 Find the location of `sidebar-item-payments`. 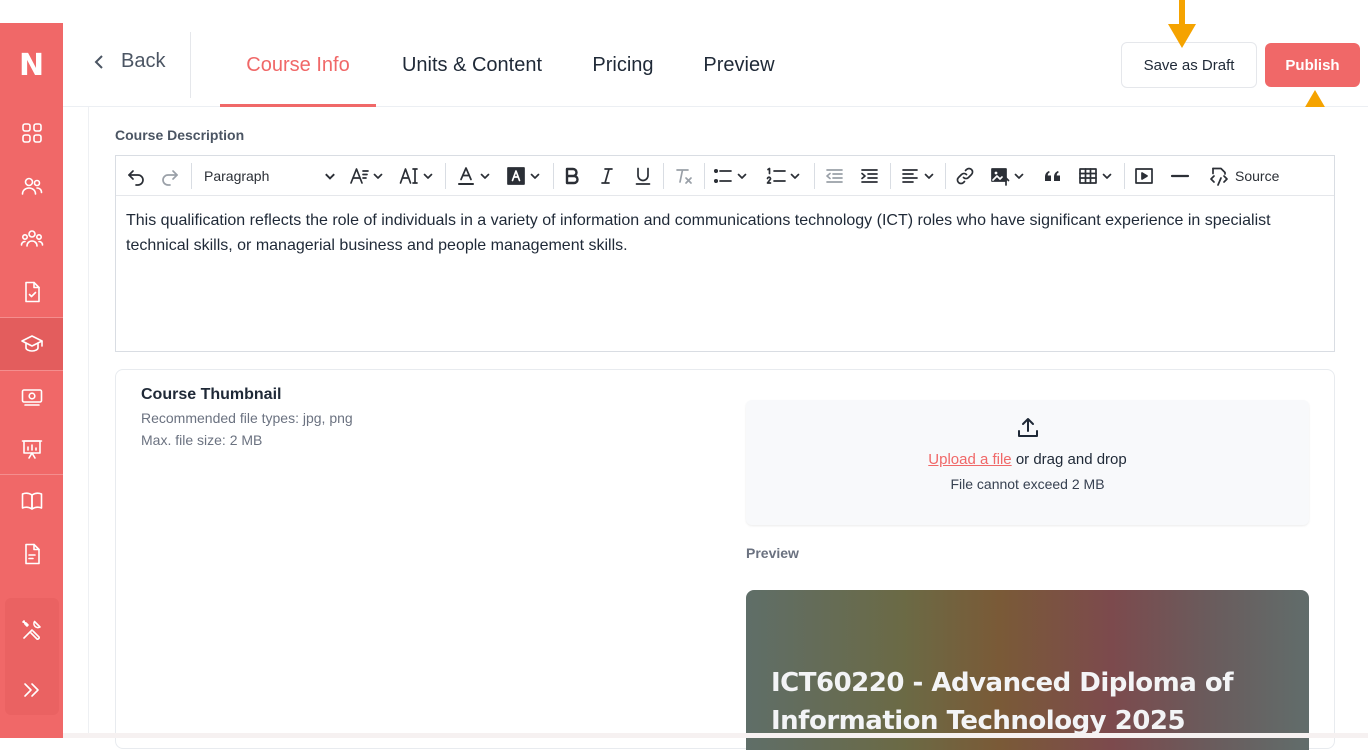

sidebar-item-payments is located at coordinates (31, 397).